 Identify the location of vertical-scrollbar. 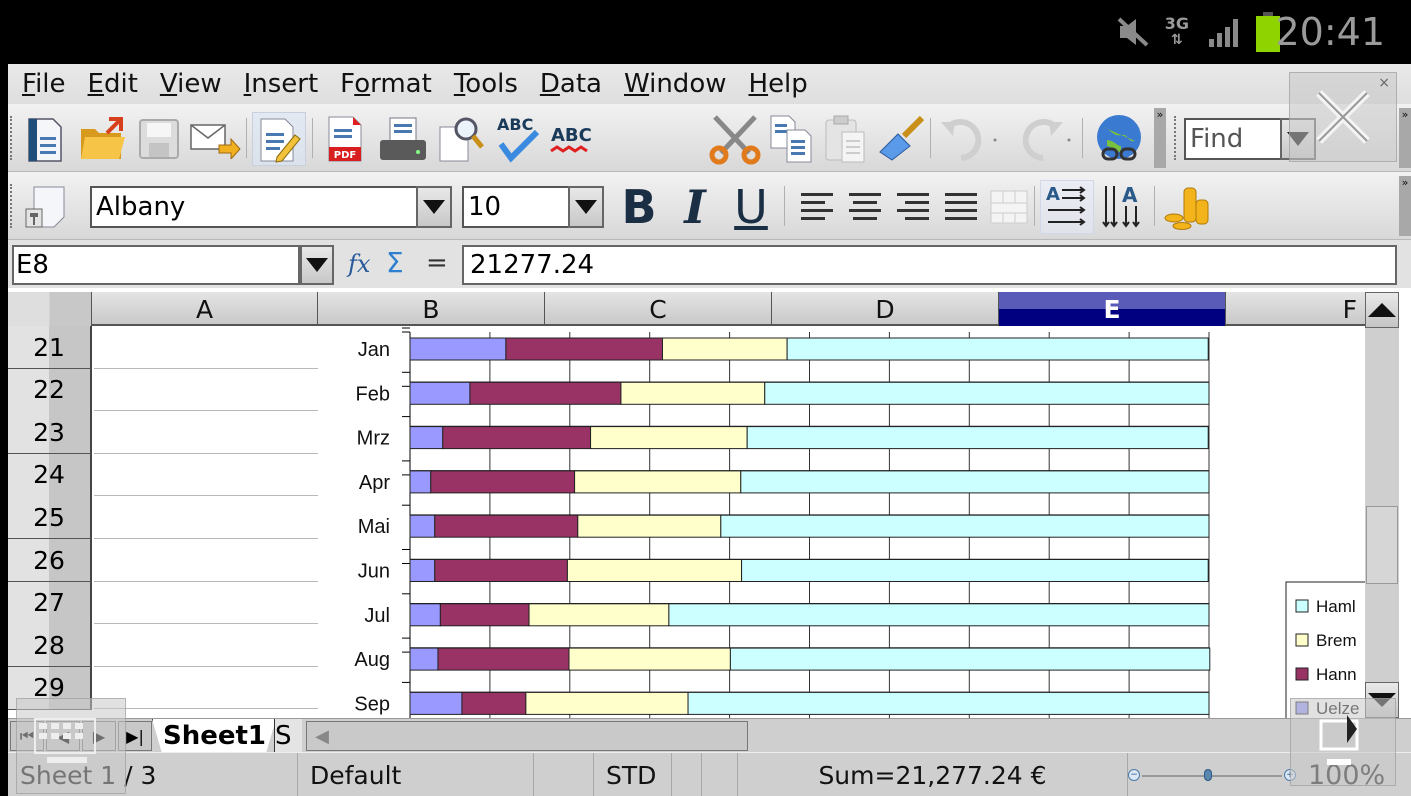
(1382, 505).